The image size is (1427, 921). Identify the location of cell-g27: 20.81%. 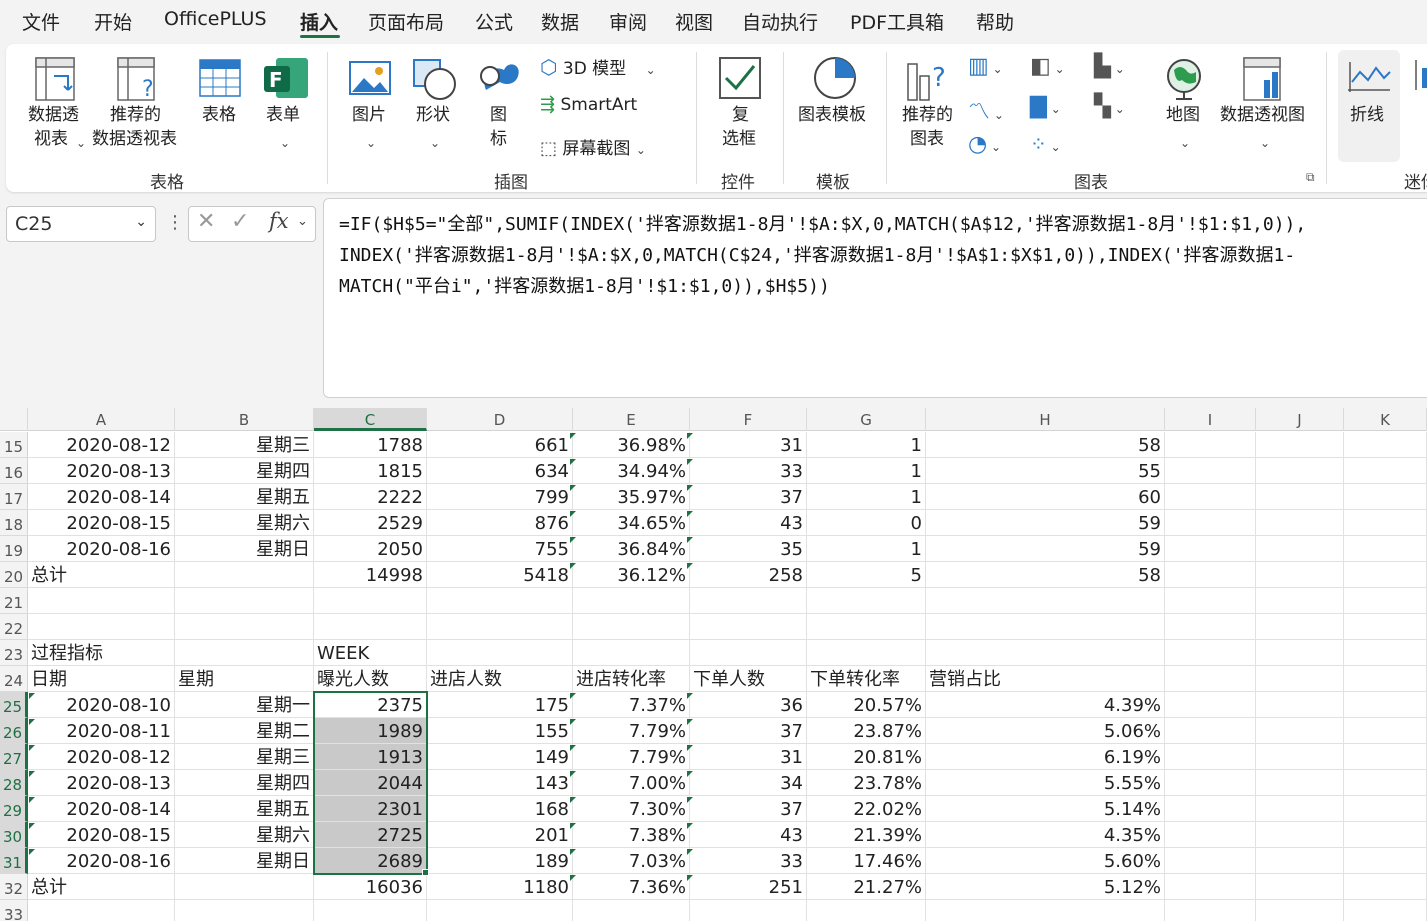
(866, 757).